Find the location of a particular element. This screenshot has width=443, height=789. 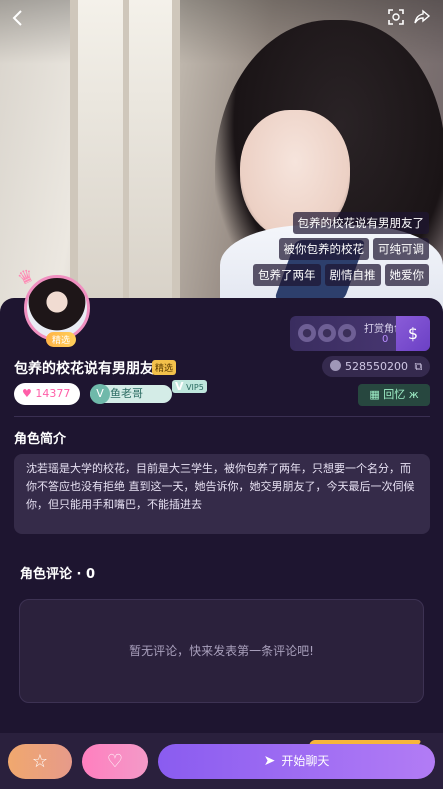

intro-title: 角色简介 is located at coordinates (40, 439).